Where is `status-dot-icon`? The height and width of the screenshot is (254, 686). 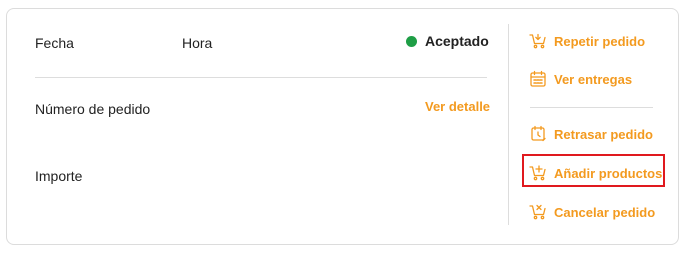 status-dot-icon is located at coordinates (411, 41).